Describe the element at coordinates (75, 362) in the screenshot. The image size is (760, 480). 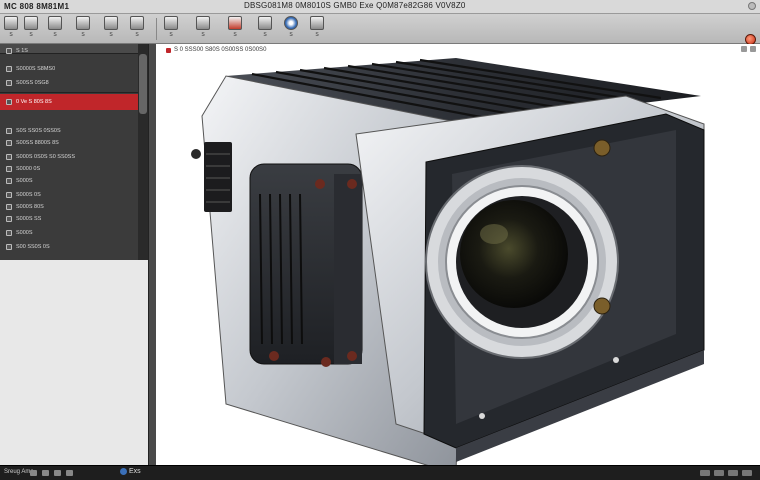
I see `property-panel` at that location.